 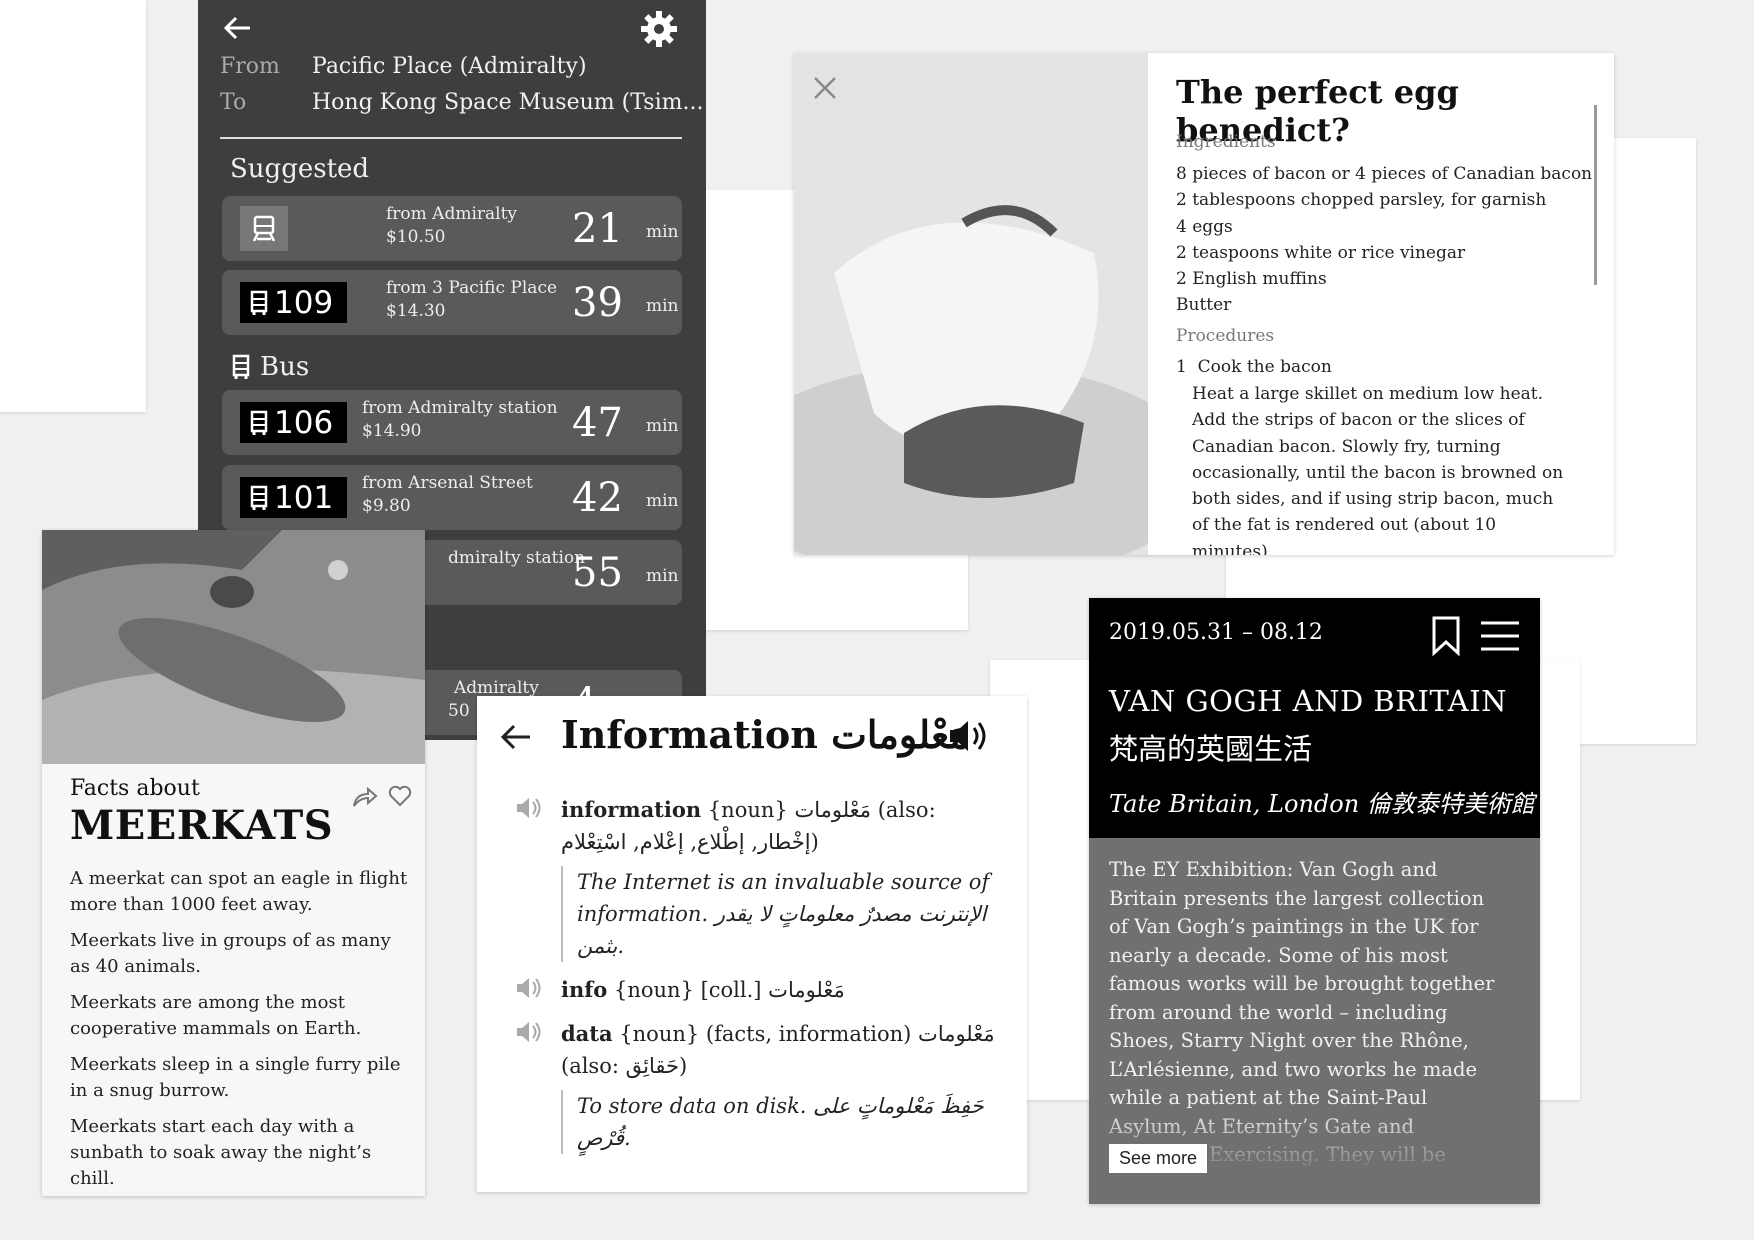 I want to click on meerkat-photo, so click(x=233, y=647).